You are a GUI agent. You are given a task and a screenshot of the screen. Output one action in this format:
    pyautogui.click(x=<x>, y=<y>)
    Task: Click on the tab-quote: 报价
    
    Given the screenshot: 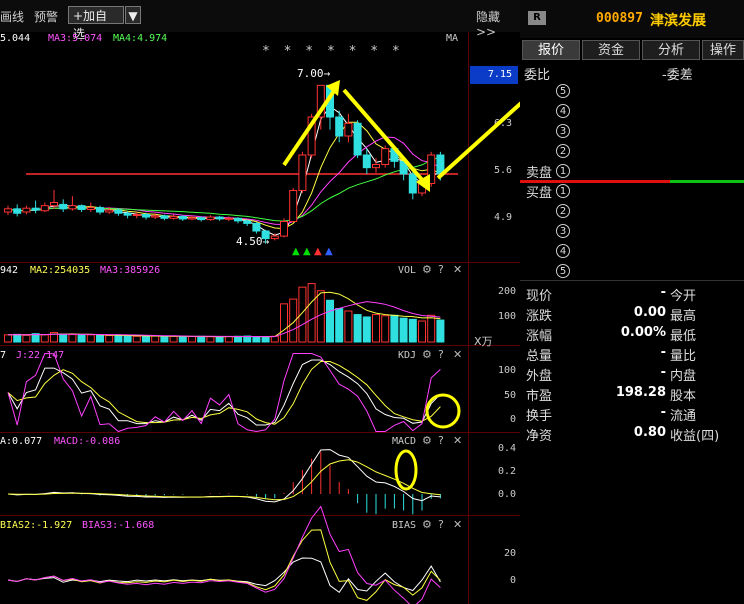 What is the action you would take?
    pyautogui.click(x=551, y=50)
    